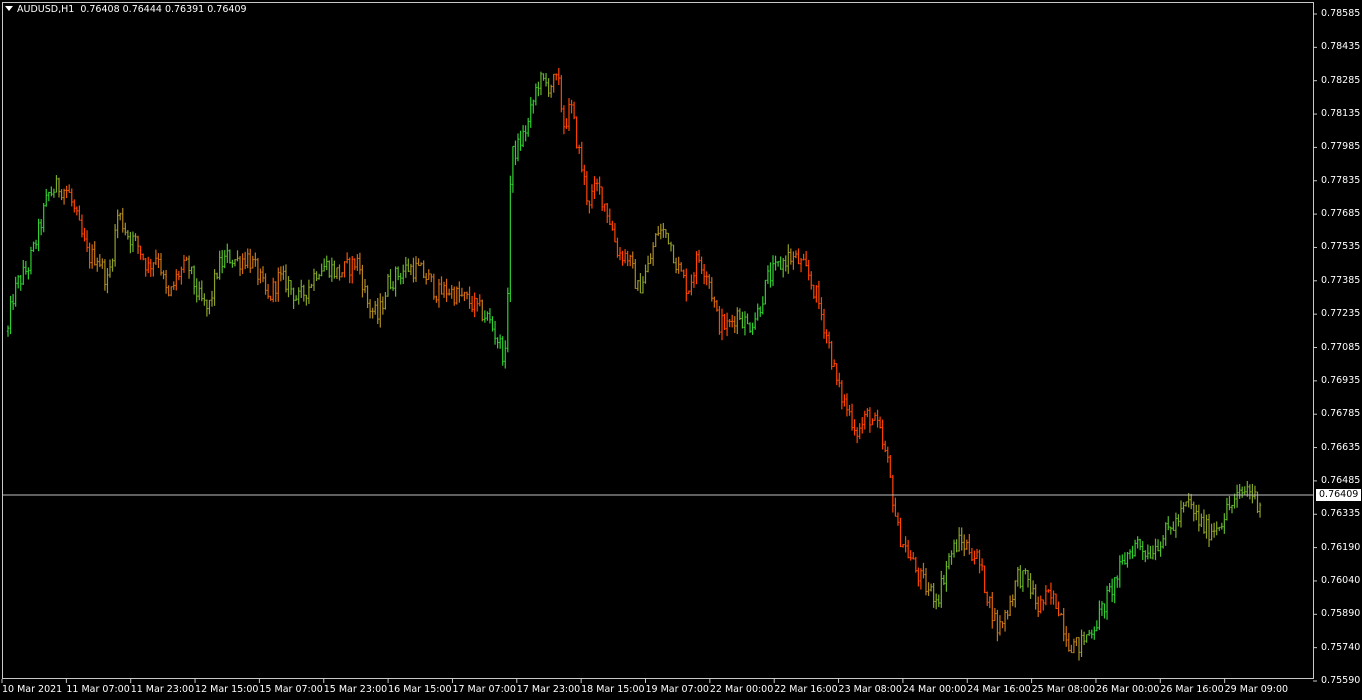 The image size is (1362, 700). Describe the element at coordinates (1341, 514) in the screenshot. I see `y-tick-label: 0.76335` at that location.